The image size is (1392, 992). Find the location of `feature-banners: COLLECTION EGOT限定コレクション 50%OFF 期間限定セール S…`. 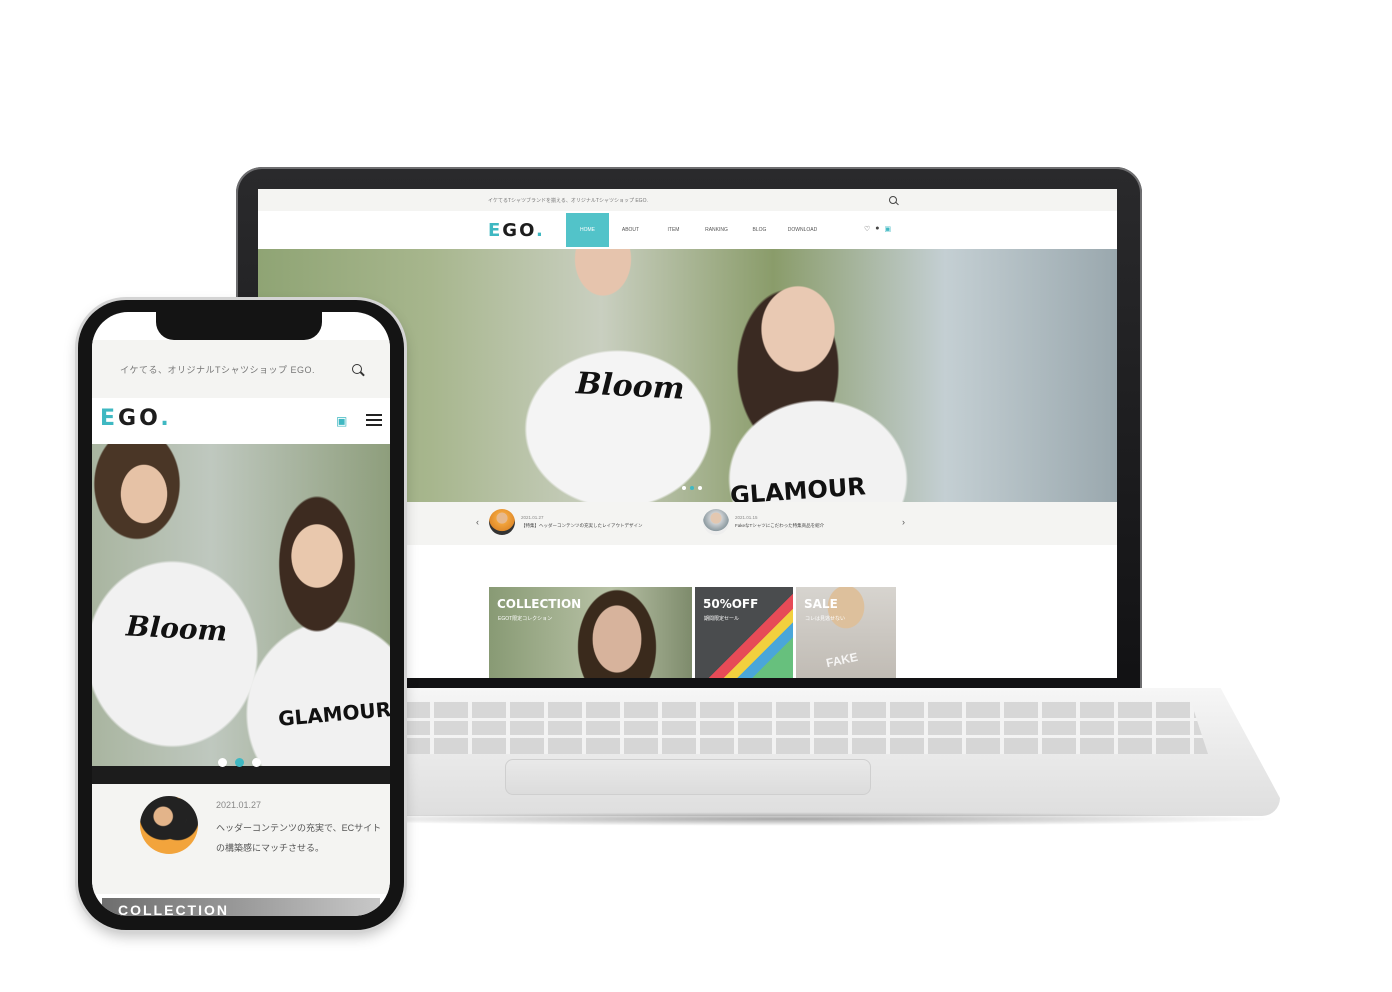

feature-banners: COLLECTION EGOT限定コレクション 50%OFF 期間限定セール S… is located at coordinates (692, 632).